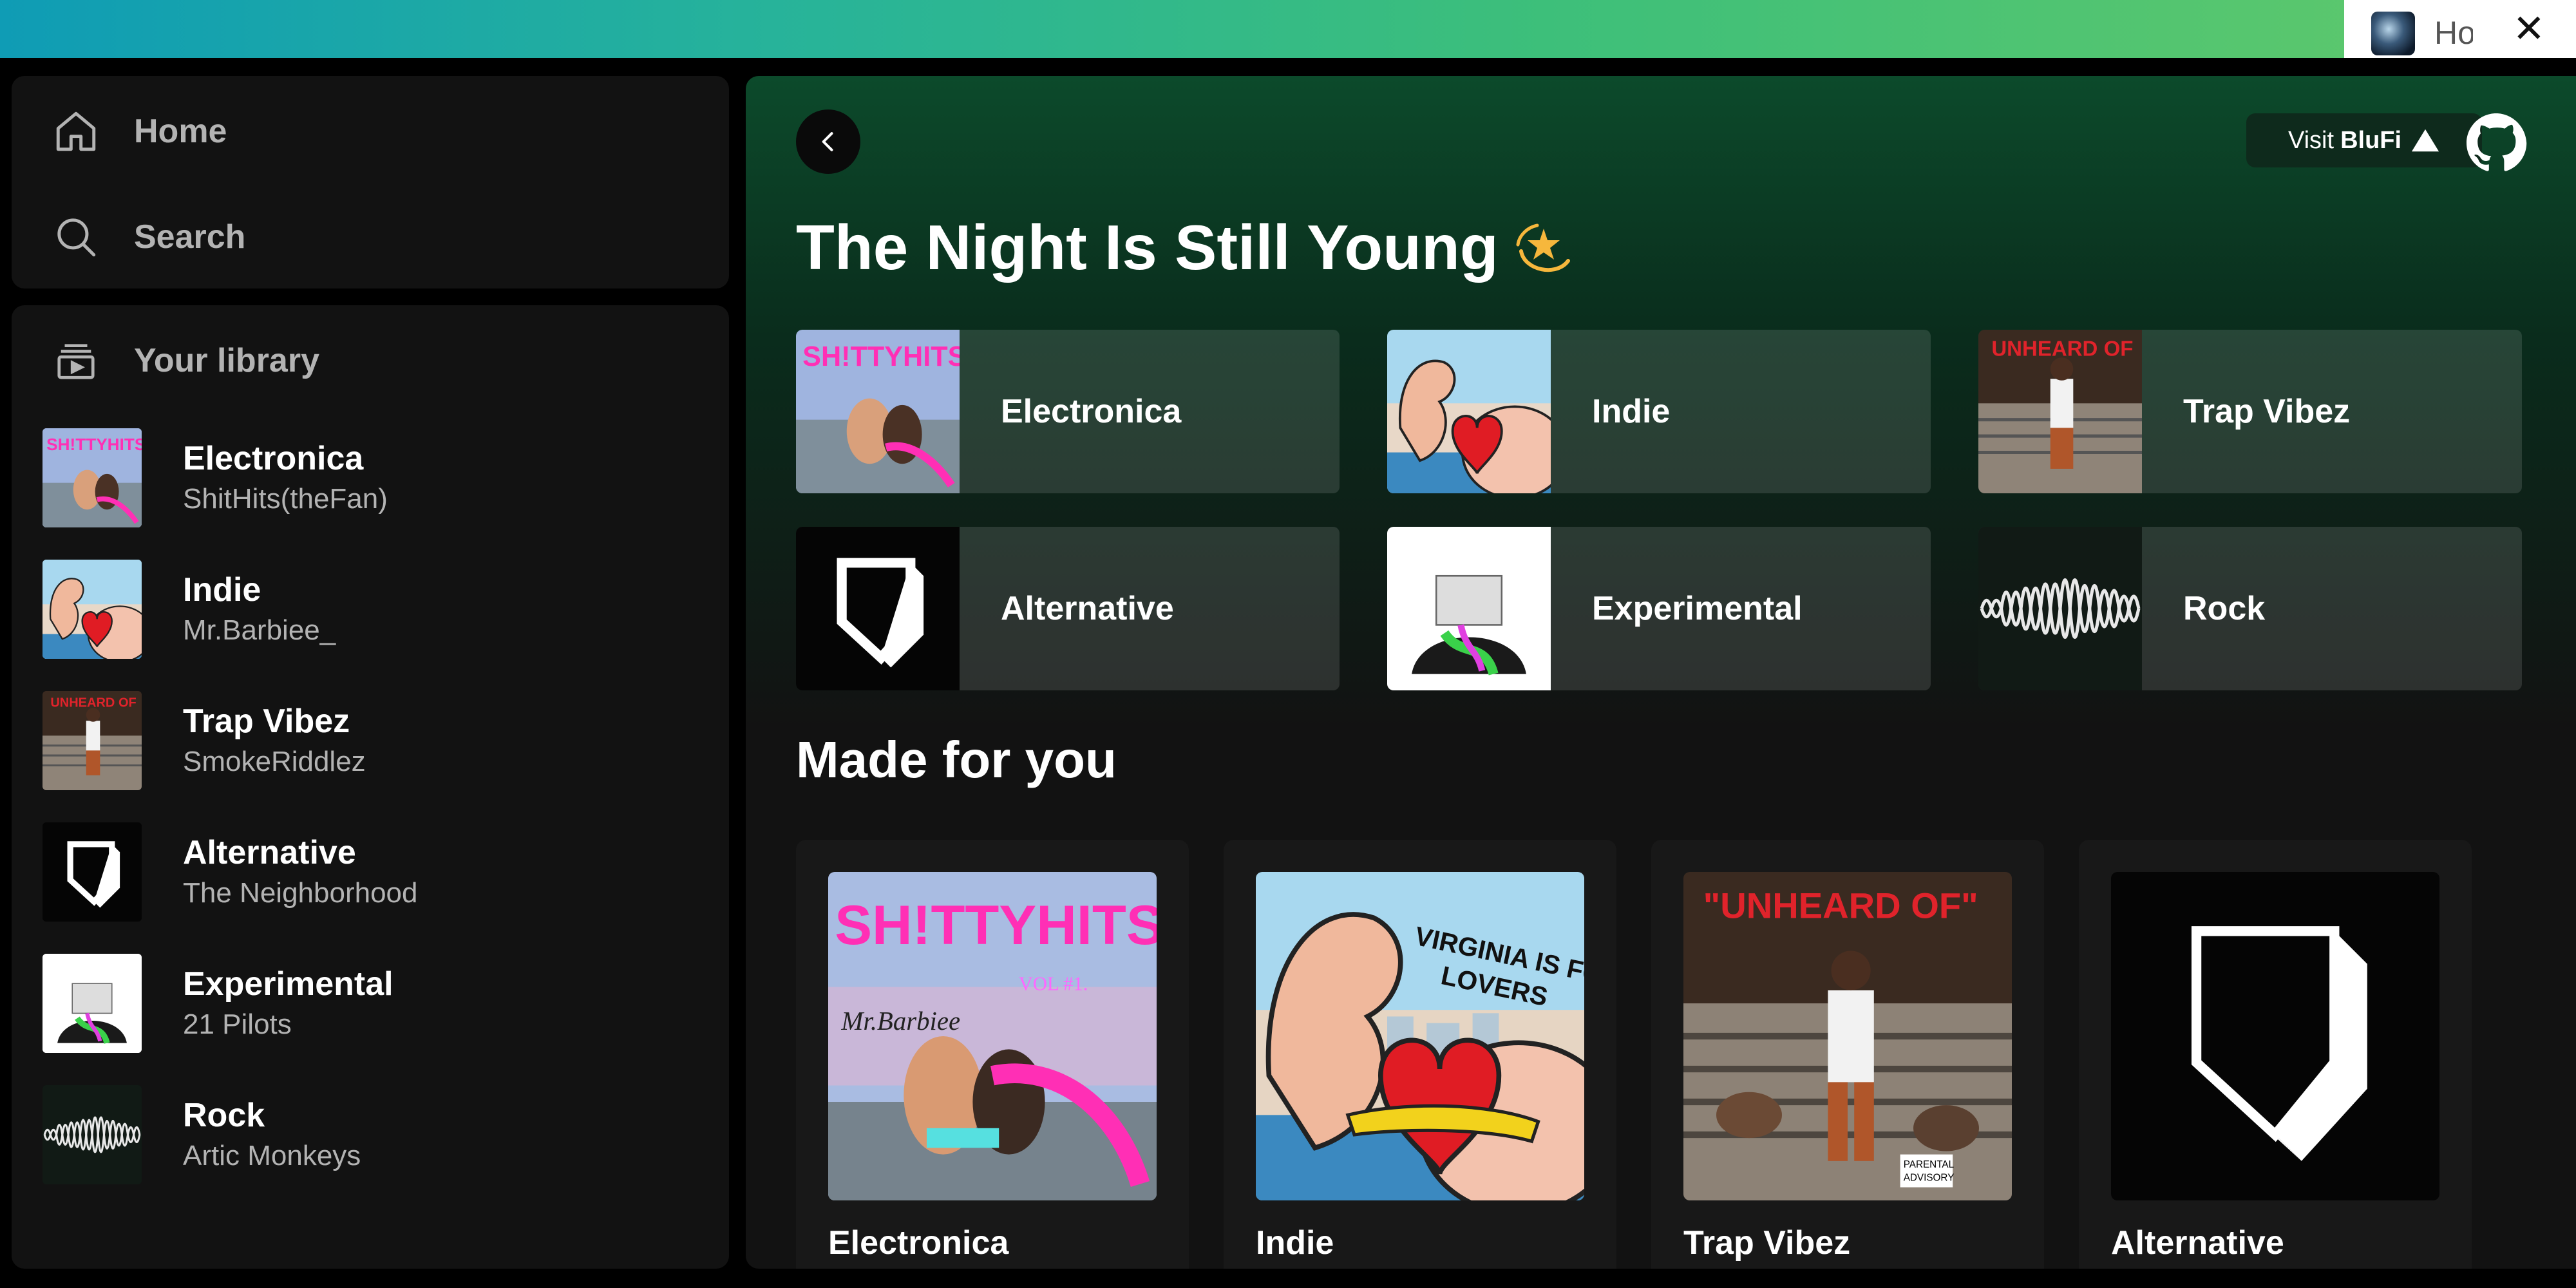 The height and width of the screenshot is (1288, 2576). I want to click on library-icon, so click(76, 361).